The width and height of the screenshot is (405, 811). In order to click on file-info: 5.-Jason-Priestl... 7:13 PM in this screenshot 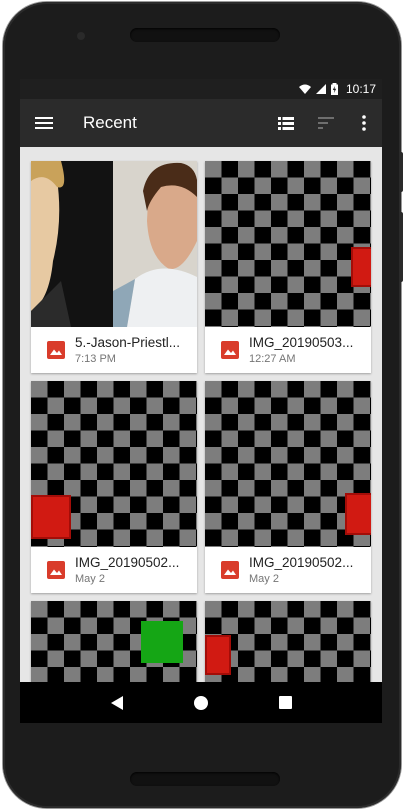, I will do `click(114, 350)`.